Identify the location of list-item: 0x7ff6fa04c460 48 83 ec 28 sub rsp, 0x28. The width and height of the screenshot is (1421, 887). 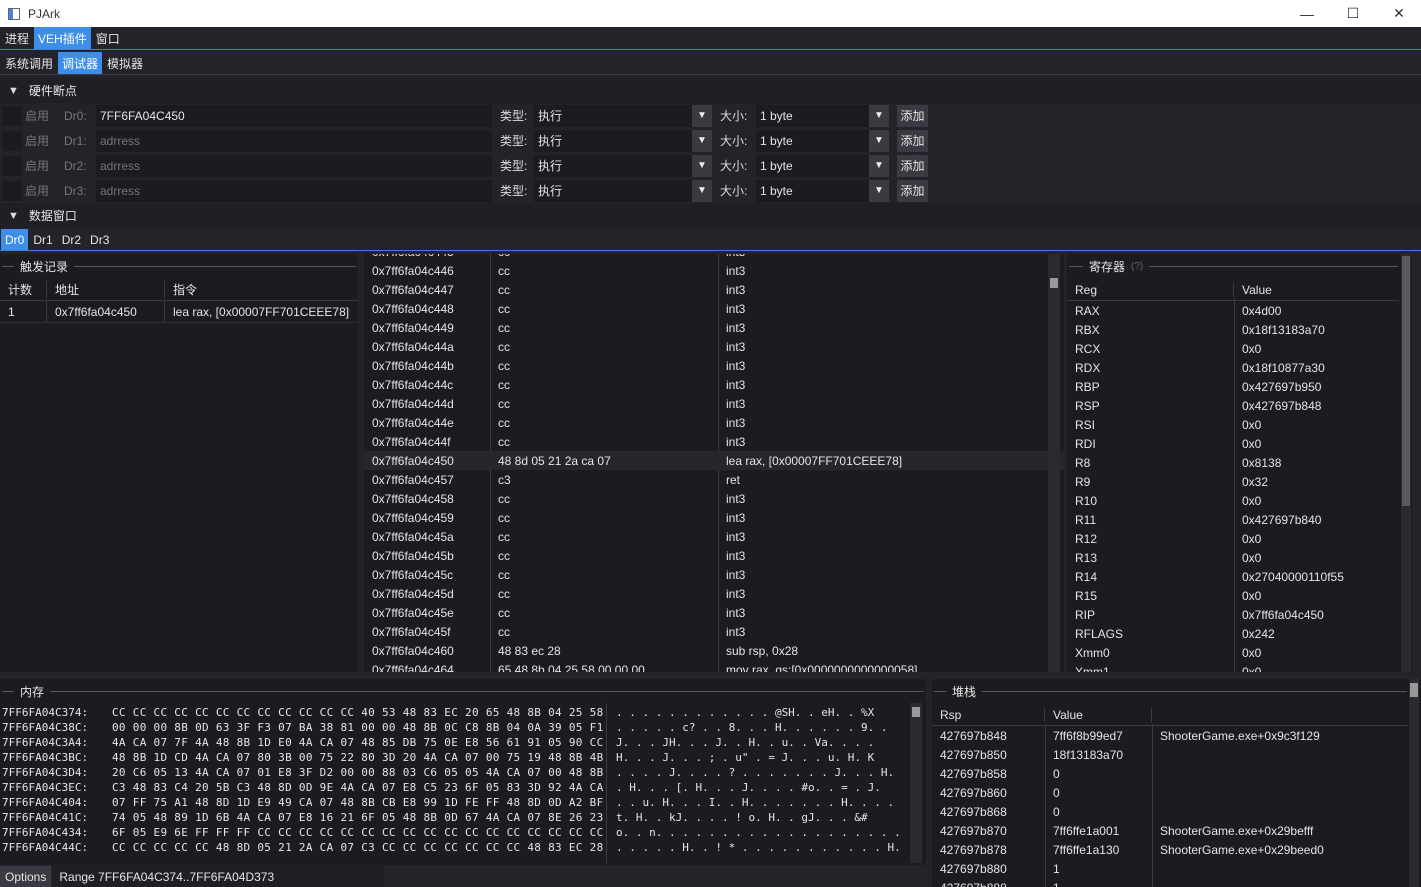
(714, 650).